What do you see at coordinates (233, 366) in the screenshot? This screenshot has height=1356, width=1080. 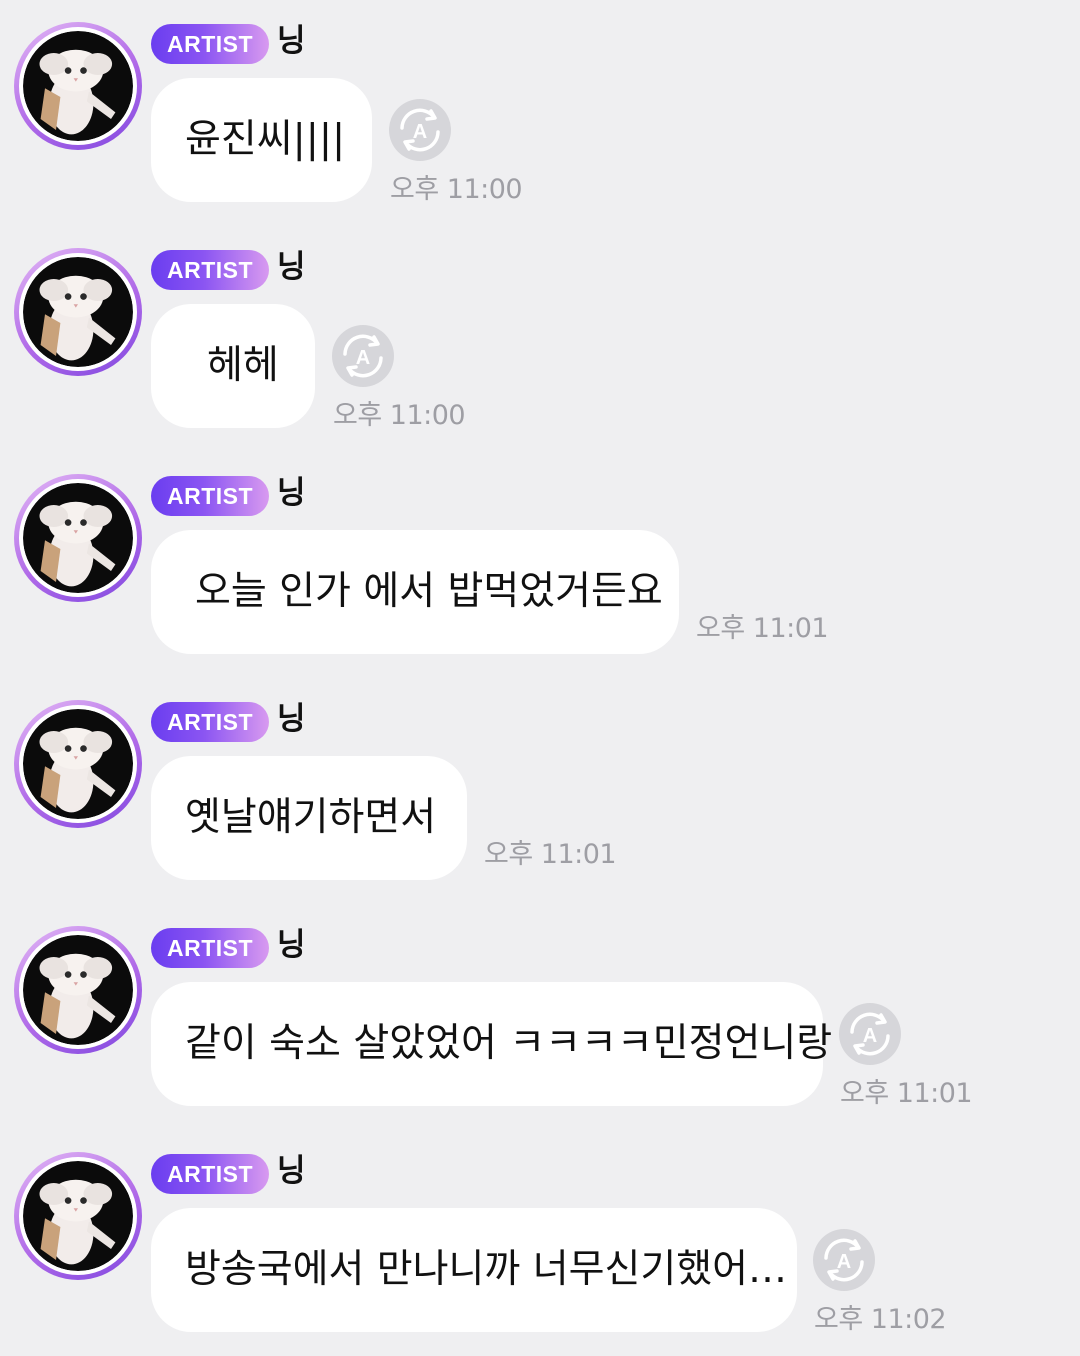 I see `message-bubble: 헤헤` at bounding box center [233, 366].